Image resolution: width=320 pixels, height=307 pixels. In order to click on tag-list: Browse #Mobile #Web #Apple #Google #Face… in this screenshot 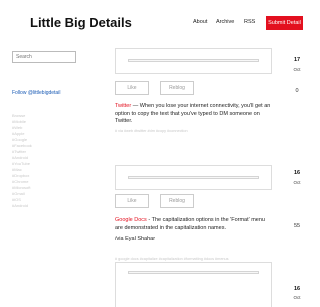, I will do `click(22, 161)`.